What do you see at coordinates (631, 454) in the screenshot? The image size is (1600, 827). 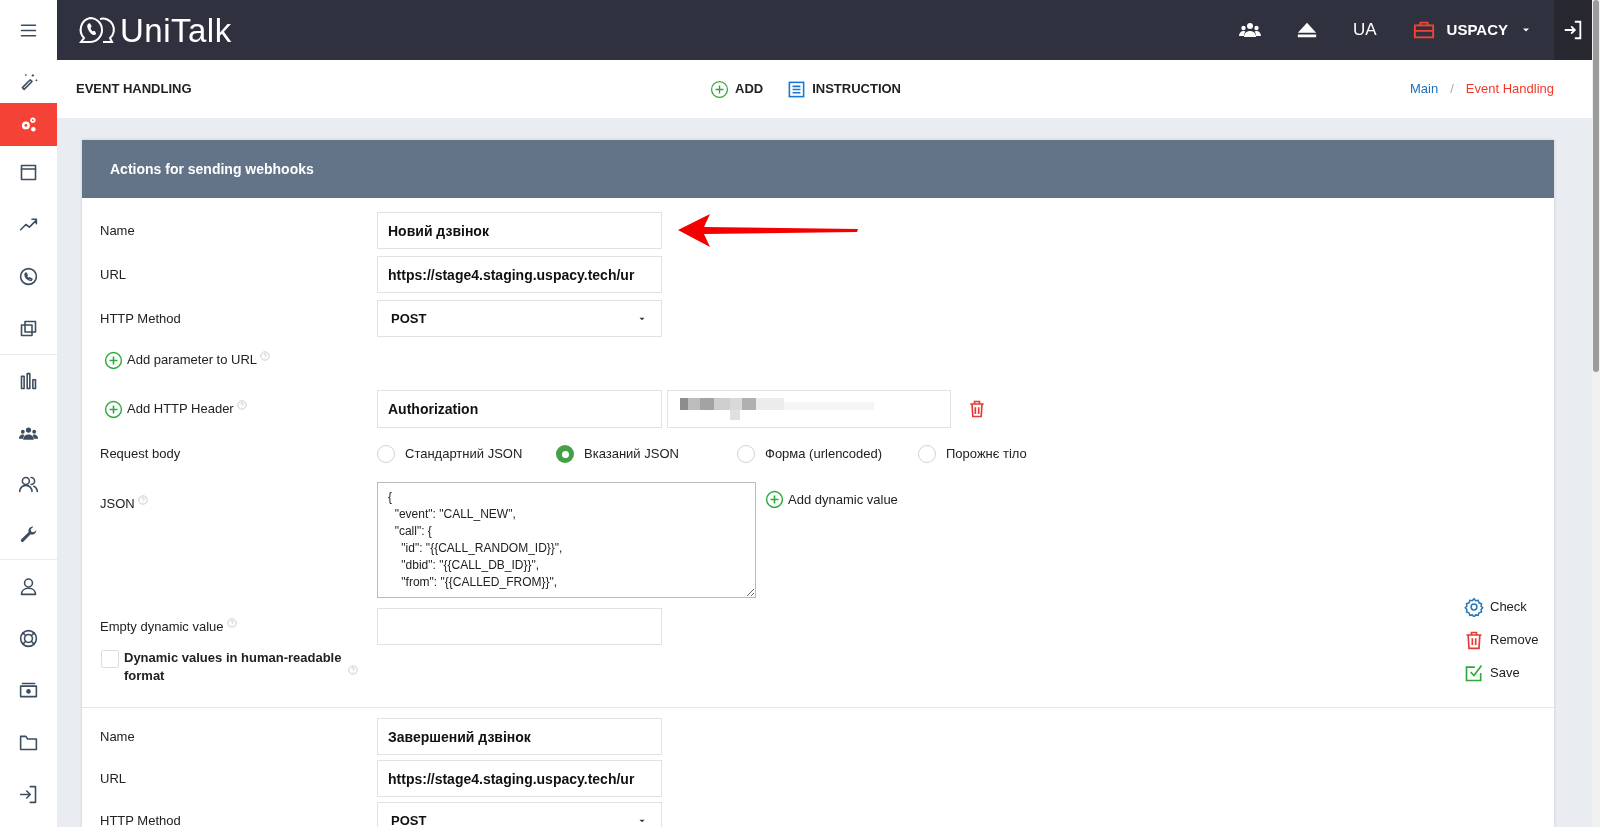 I see `radio-label: Вказаний JSON` at bounding box center [631, 454].